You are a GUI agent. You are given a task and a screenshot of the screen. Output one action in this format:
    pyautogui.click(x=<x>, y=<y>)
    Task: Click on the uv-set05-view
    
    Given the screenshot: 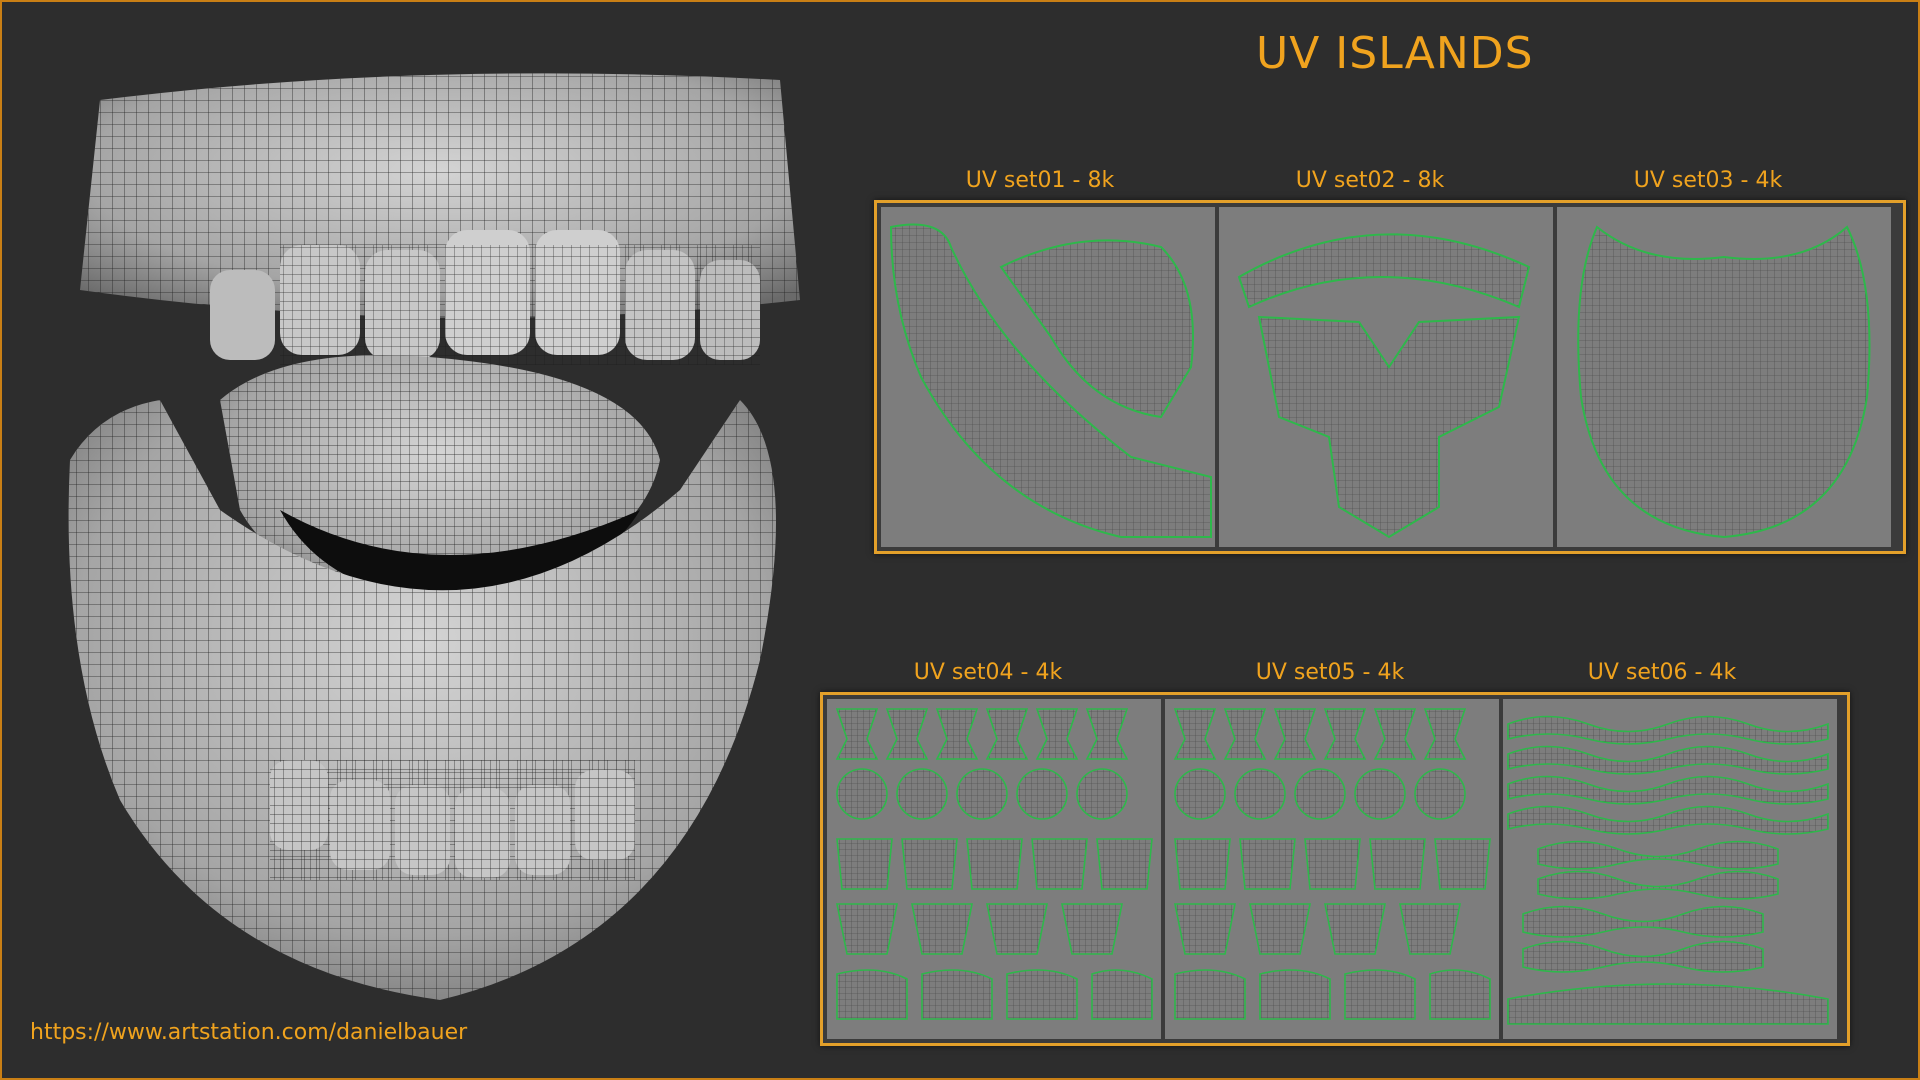 What is the action you would take?
    pyautogui.click(x=1332, y=869)
    